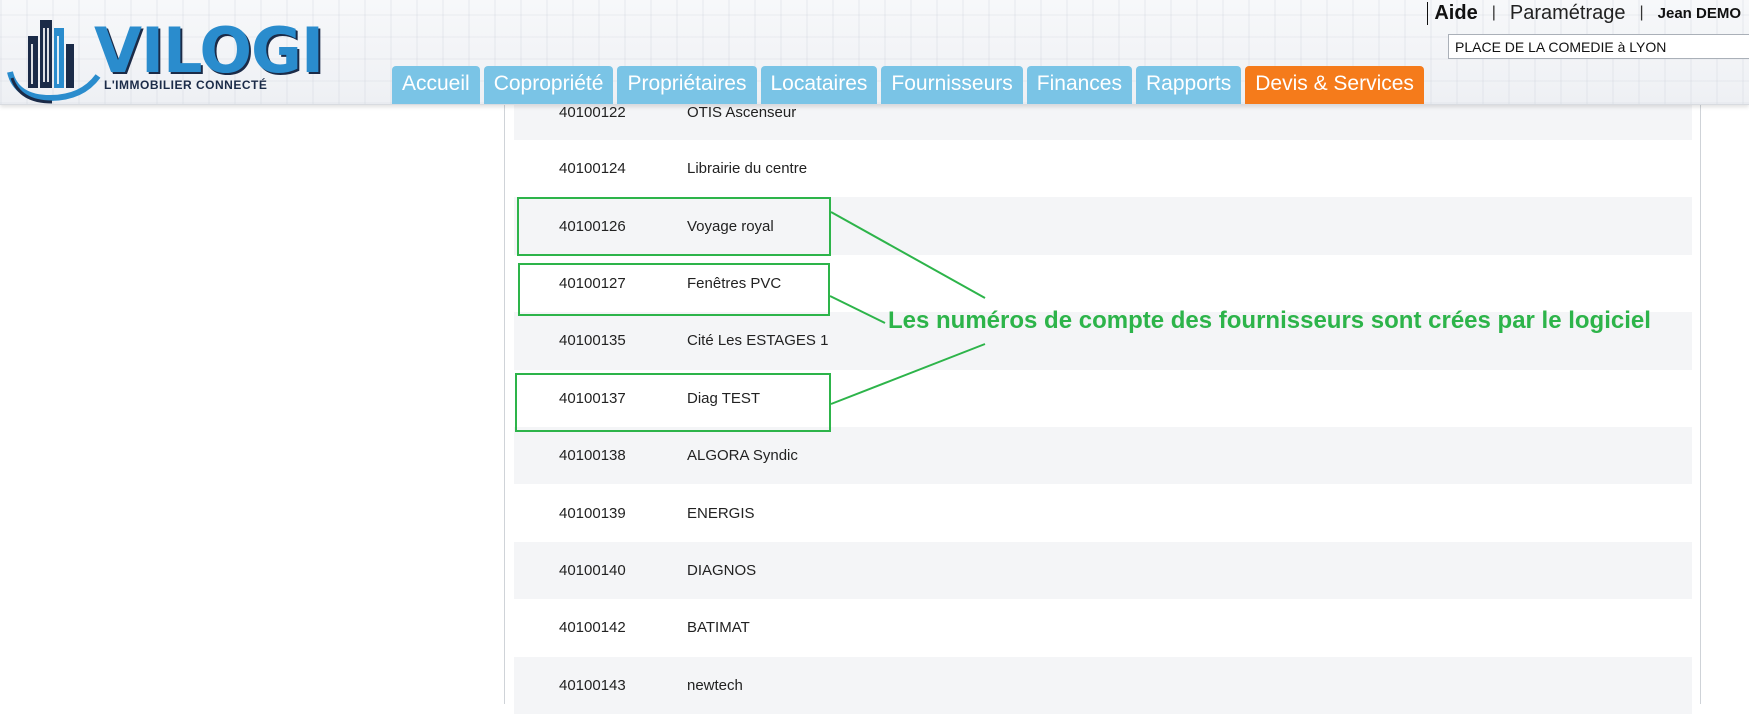  Describe the element at coordinates (1079, 85) in the screenshot. I see `tab-finances: Finances` at that location.